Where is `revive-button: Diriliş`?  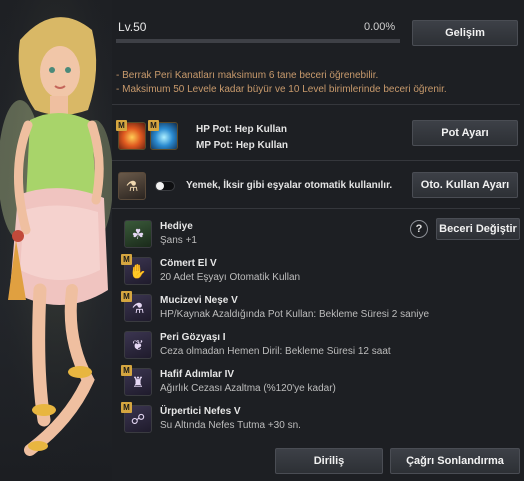
revive-button: Diriliş is located at coordinates (329, 461).